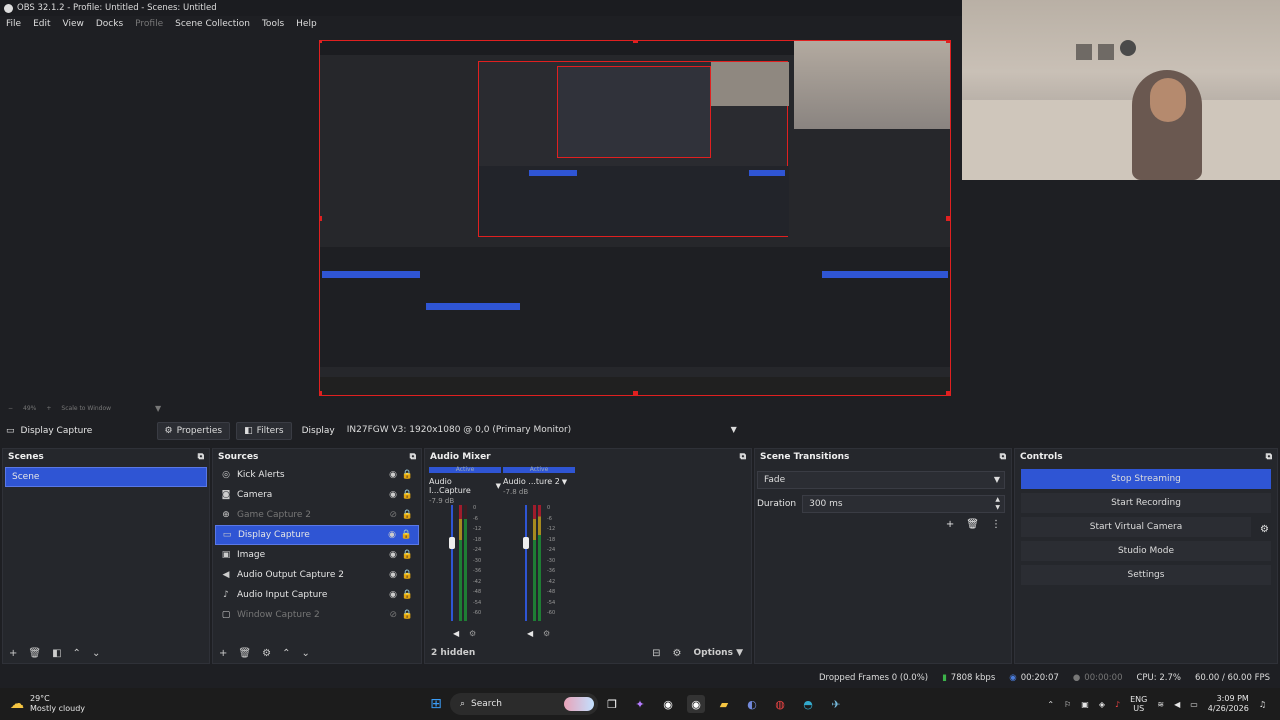  I want to click on vpn-icon: ◈, so click(1102, 704).